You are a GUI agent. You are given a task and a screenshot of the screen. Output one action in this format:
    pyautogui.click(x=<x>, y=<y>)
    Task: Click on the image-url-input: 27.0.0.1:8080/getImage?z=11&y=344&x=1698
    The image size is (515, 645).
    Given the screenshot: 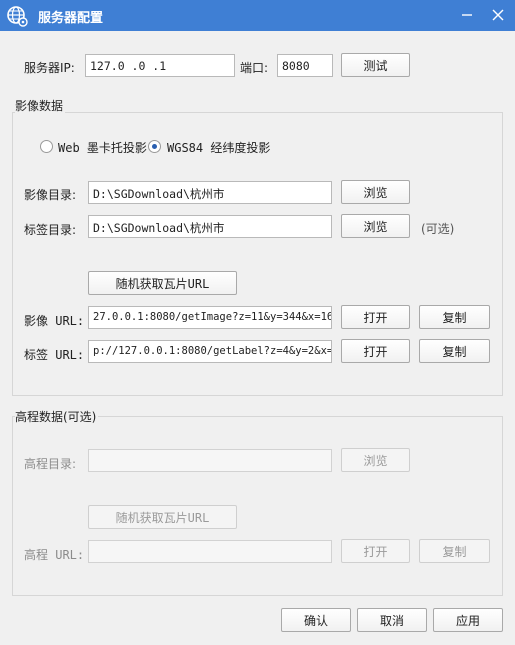 What is the action you would take?
    pyautogui.click(x=210, y=317)
    